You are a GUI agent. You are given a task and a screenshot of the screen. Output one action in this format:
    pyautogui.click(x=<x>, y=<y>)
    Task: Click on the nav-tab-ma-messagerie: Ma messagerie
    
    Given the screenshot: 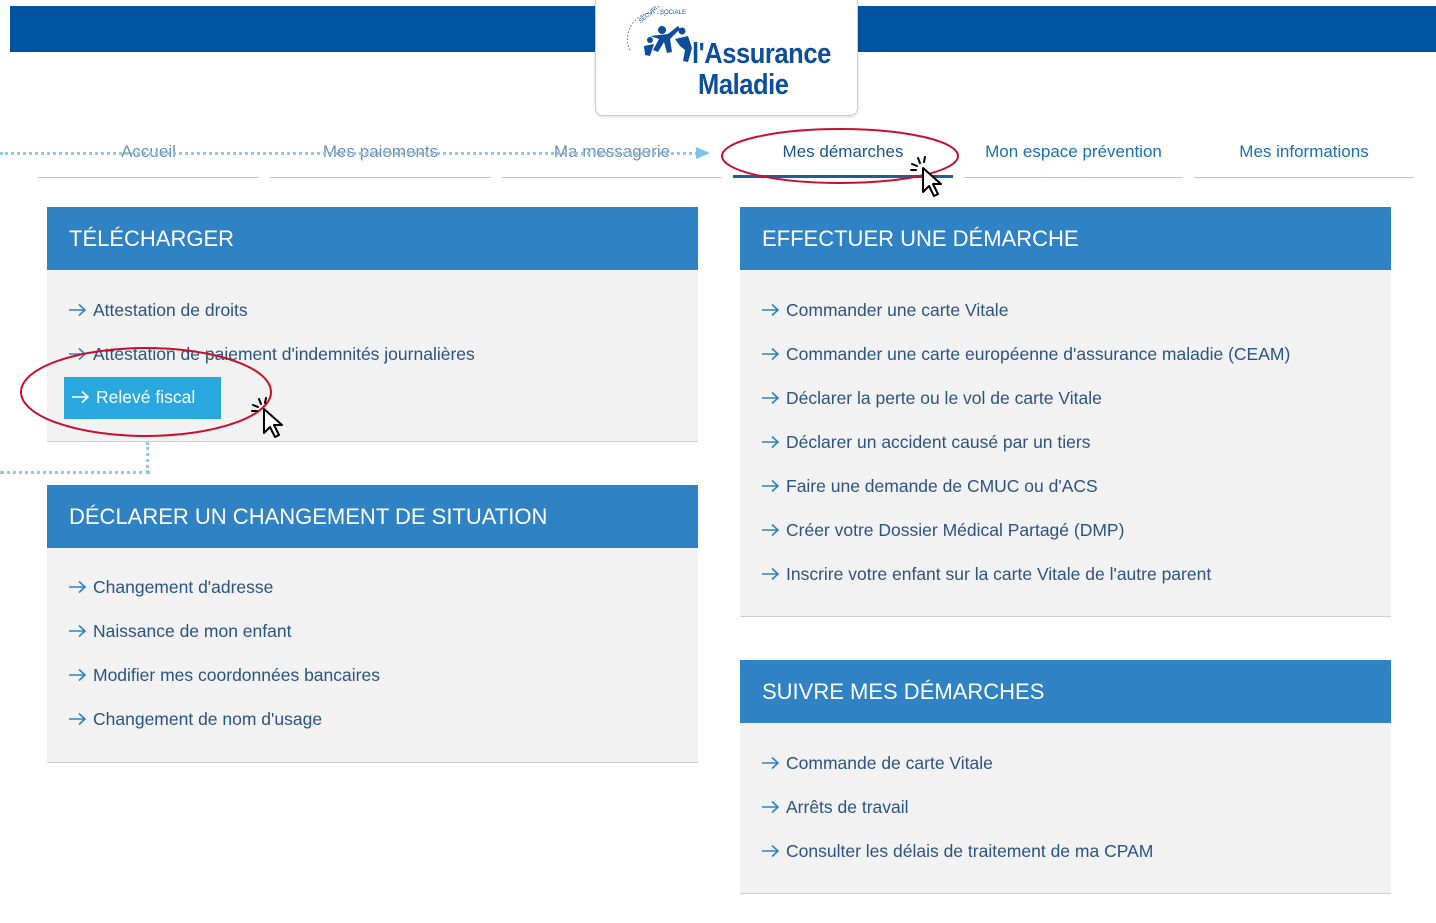 What is the action you would take?
    pyautogui.click(x=612, y=159)
    